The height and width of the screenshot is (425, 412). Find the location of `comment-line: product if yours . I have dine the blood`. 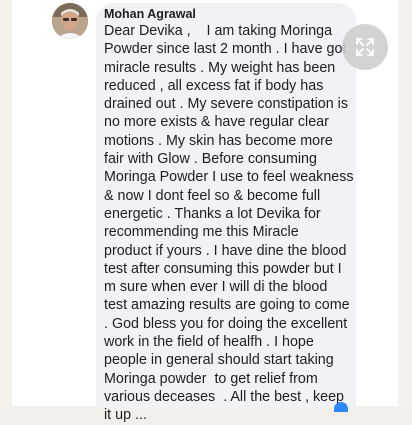

comment-line: product if yours . I have dine the blood is located at coordinates (225, 250).